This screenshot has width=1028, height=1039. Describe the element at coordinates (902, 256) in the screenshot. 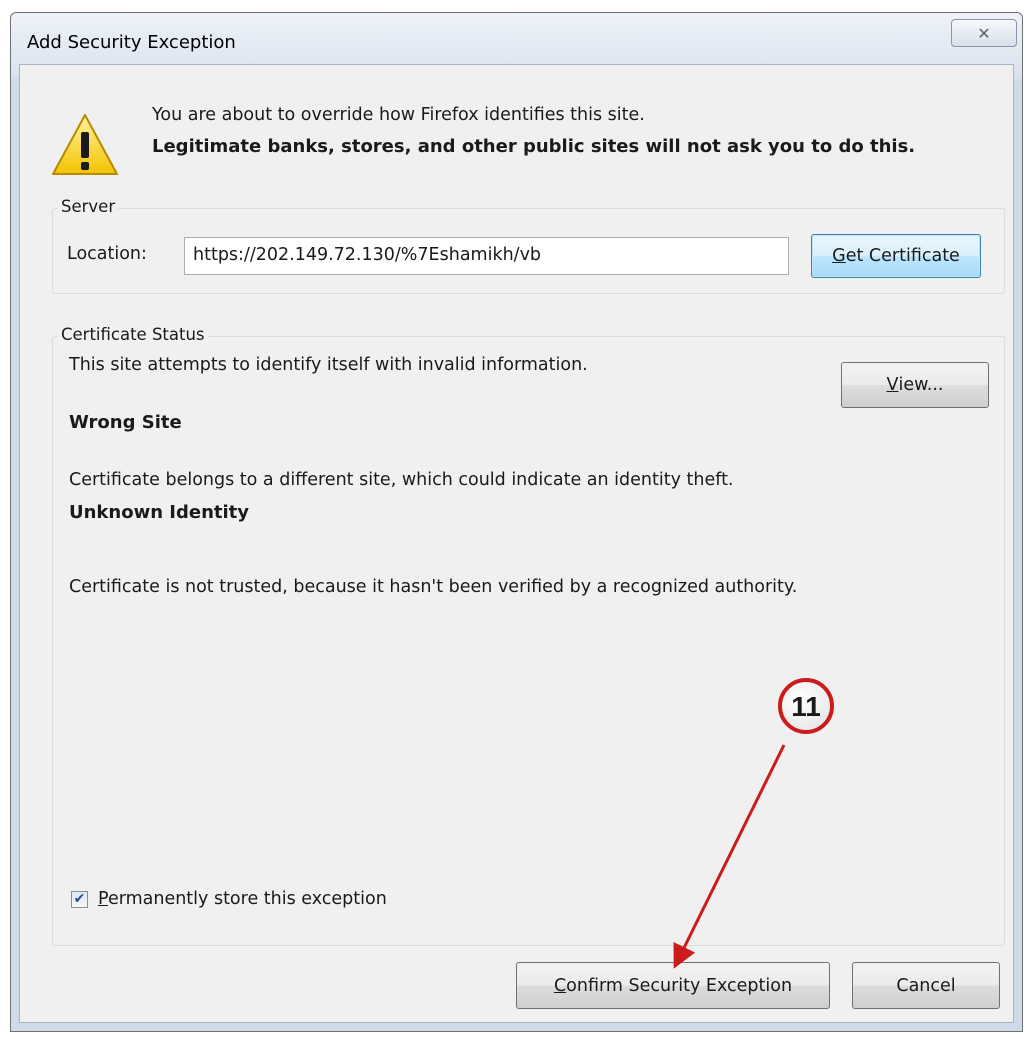

I see `get-certificate-label: et Certificate` at that location.